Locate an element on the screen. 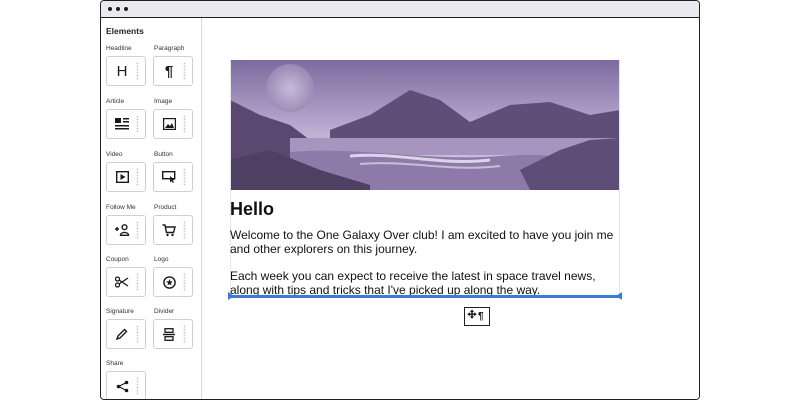  element-tile-divider is located at coordinates (173, 334).